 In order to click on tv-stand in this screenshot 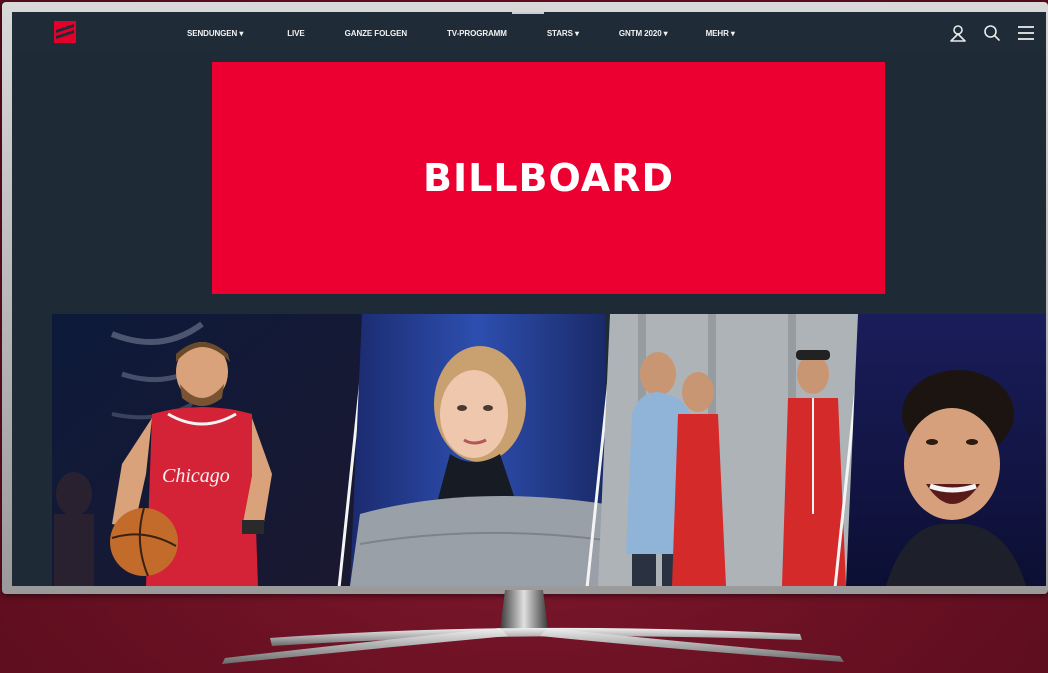, I will do `click(533, 627)`.